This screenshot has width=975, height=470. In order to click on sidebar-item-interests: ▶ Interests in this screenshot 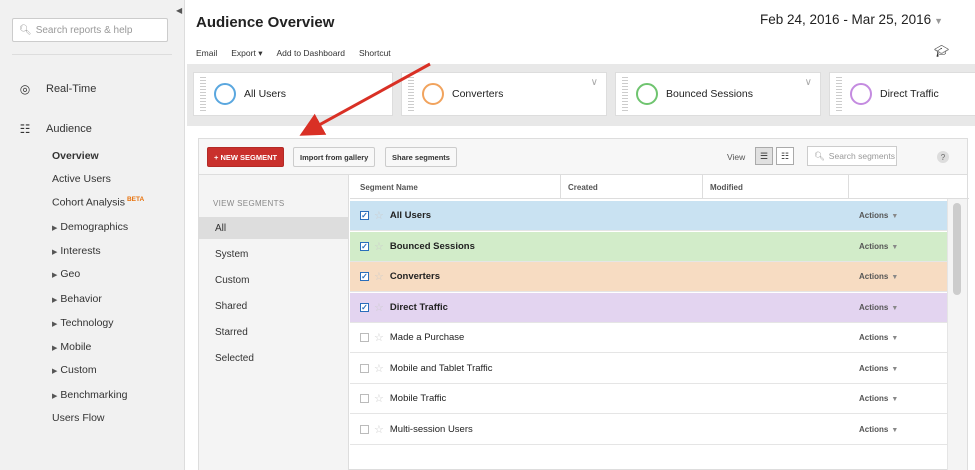, I will do `click(76, 251)`.